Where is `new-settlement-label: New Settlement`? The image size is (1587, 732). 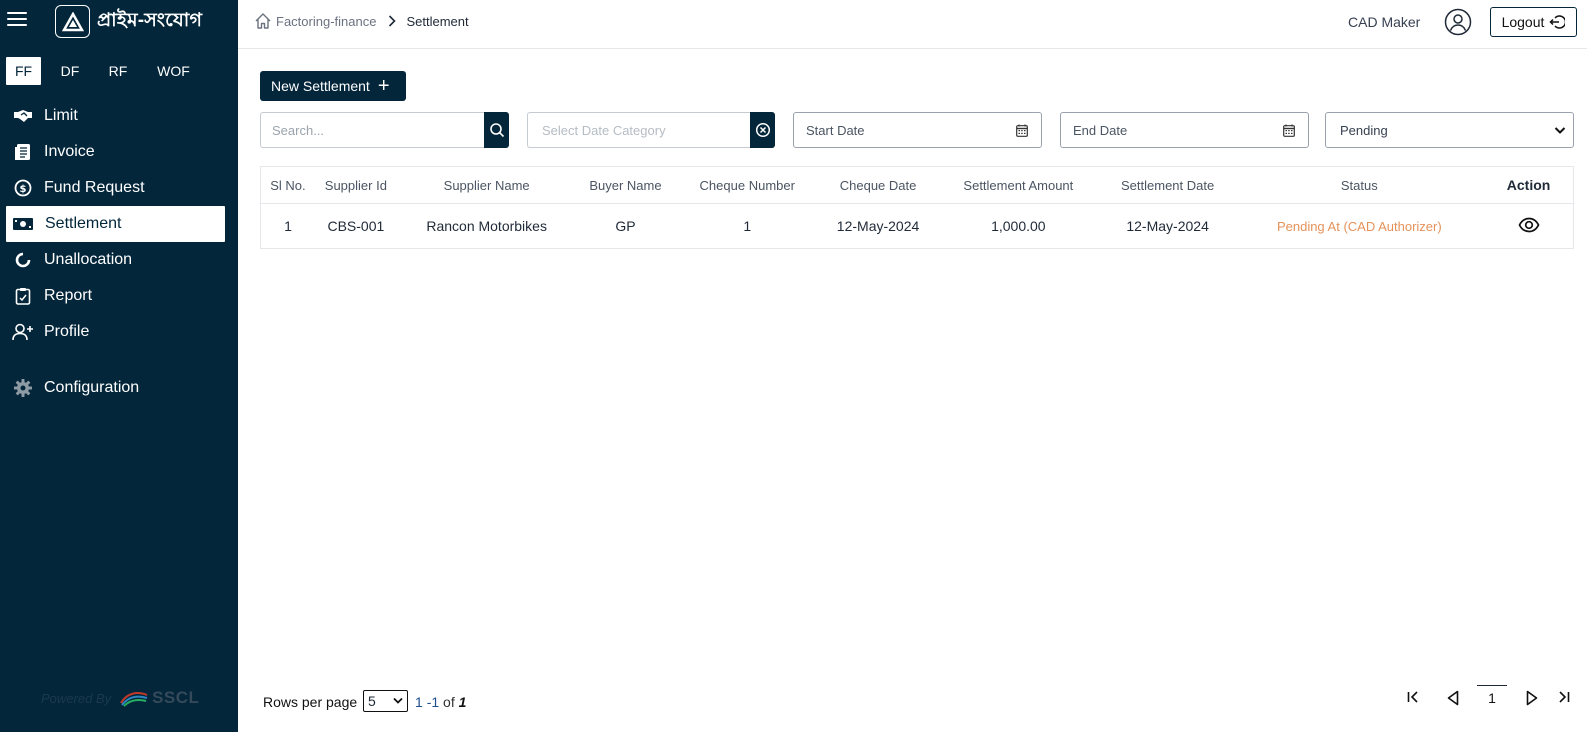 new-settlement-label: New Settlement is located at coordinates (320, 86).